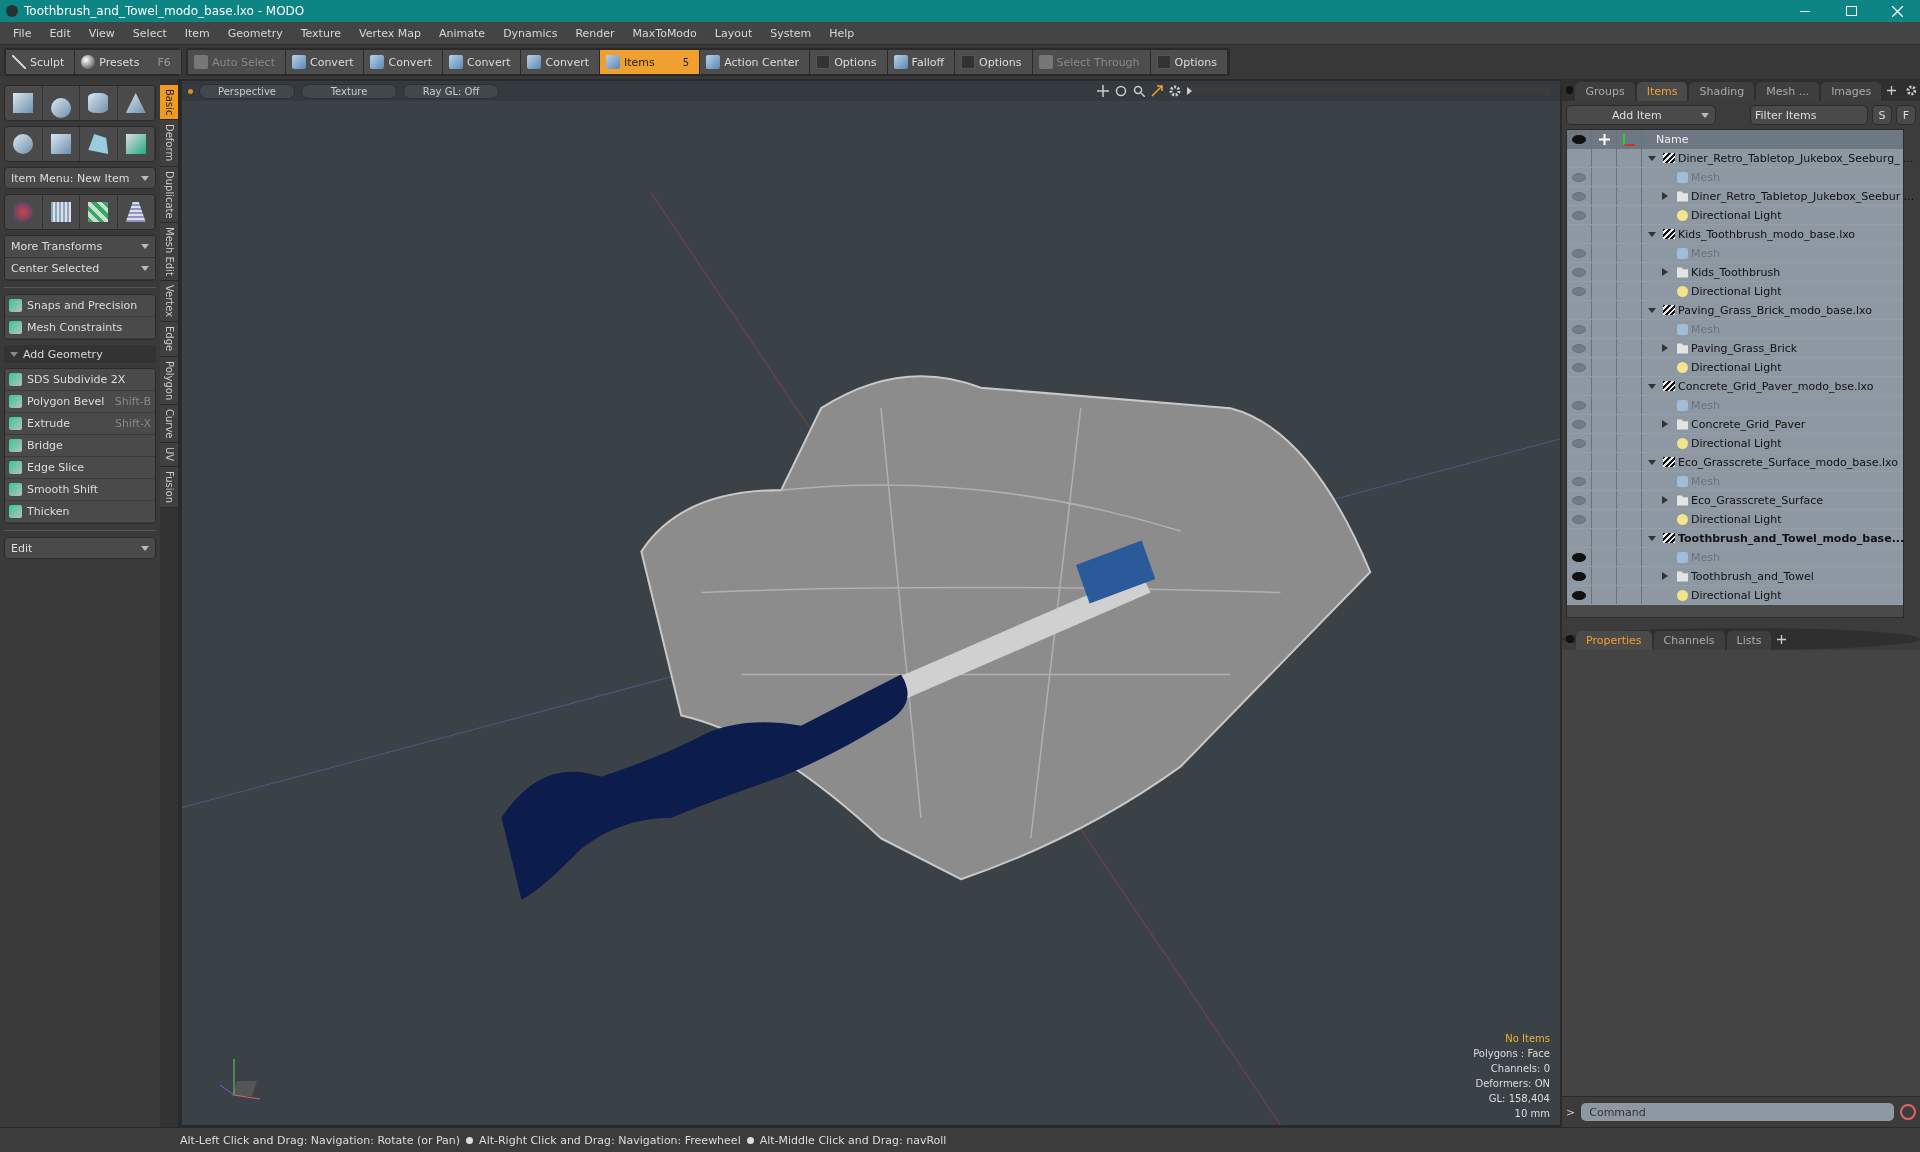  What do you see at coordinates (60, 33) in the screenshot?
I see `menu-item: Edit` at bounding box center [60, 33].